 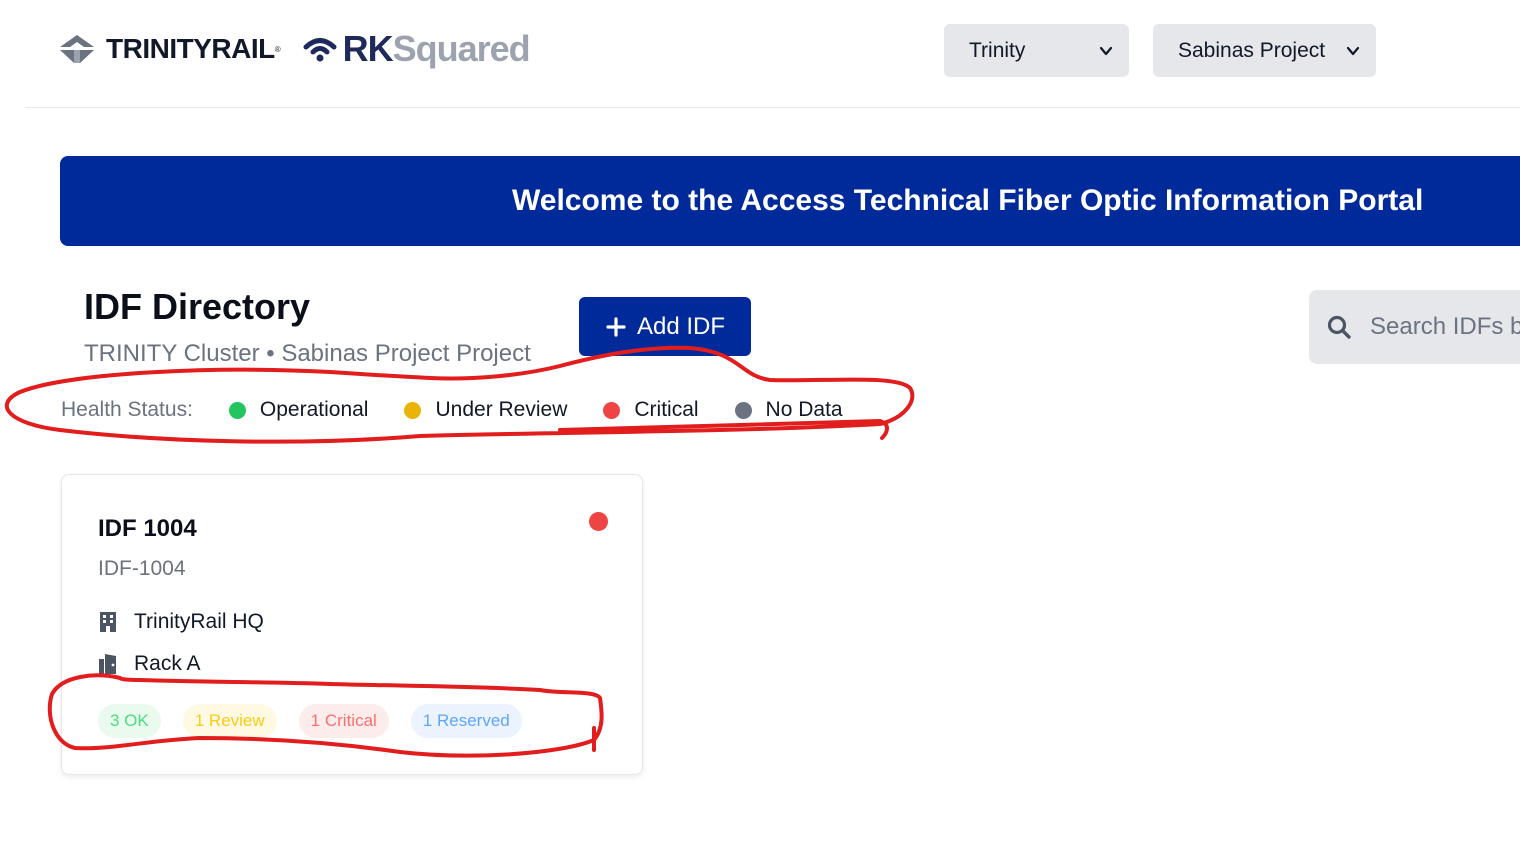 What do you see at coordinates (294, 49) in the screenshot?
I see `header-logos: TRINITYRAIL ® RK Squared` at bounding box center [294, 49].